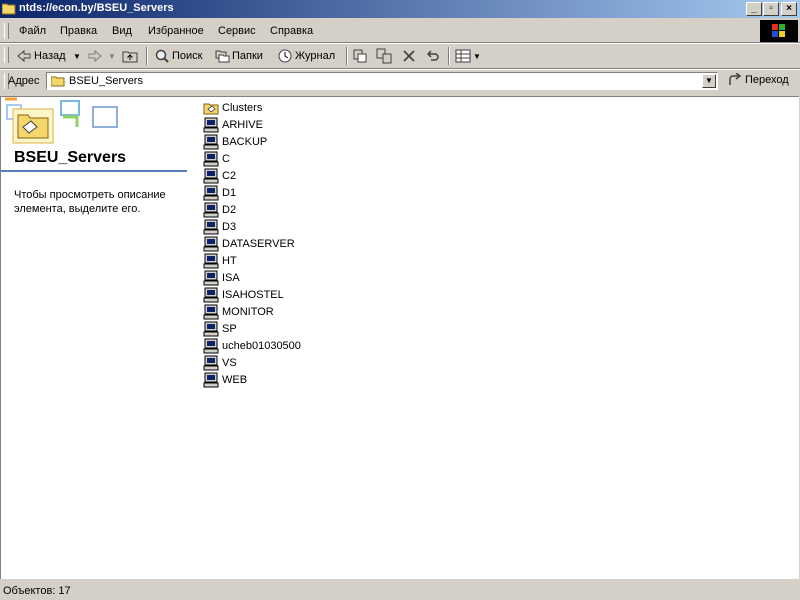 Image resolution: width=800 pixels, height=600 pixels. Describe the element at coordinates (237, 31) in the screenshot. I see `menu-tools: Сервис` at that location.